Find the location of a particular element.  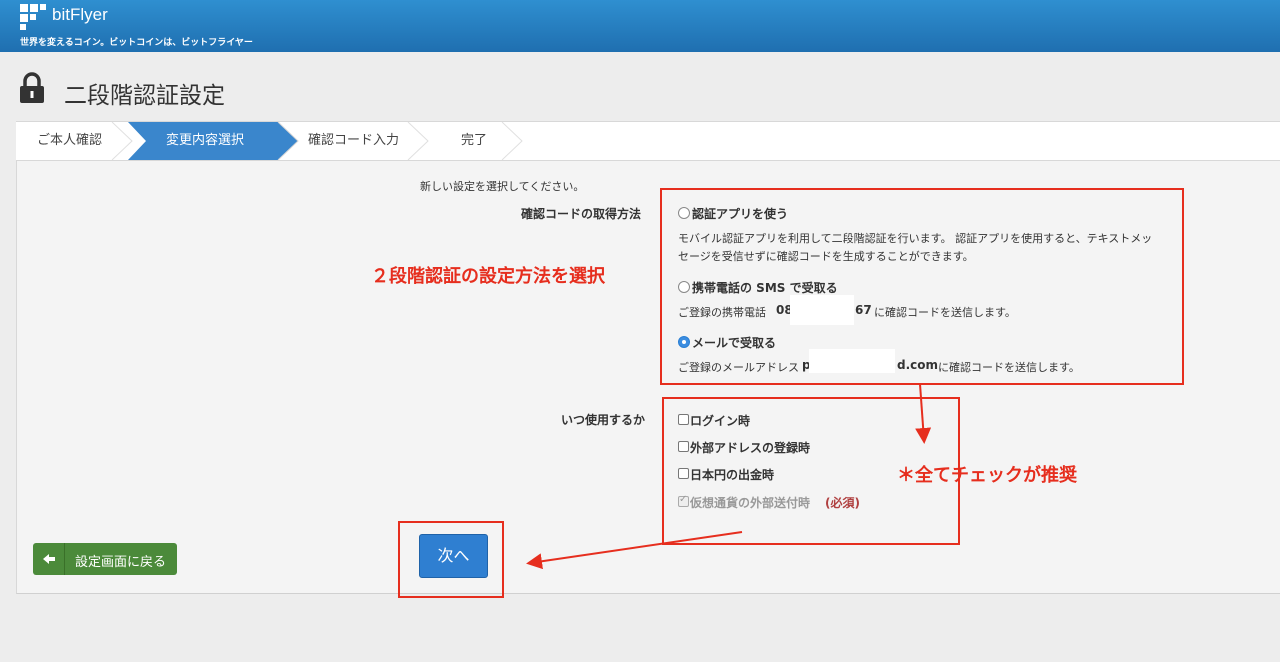

step-enter-code: 確認コード入力 is located at coordinates (354, 140).